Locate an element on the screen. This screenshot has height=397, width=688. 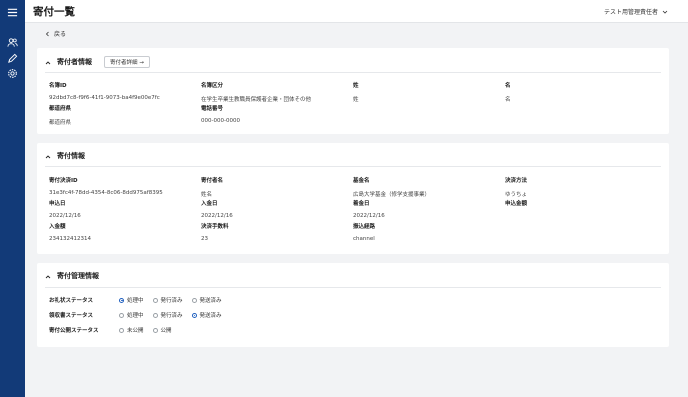
section-title: 寄付者情報 is located at coordinates (74, 62).